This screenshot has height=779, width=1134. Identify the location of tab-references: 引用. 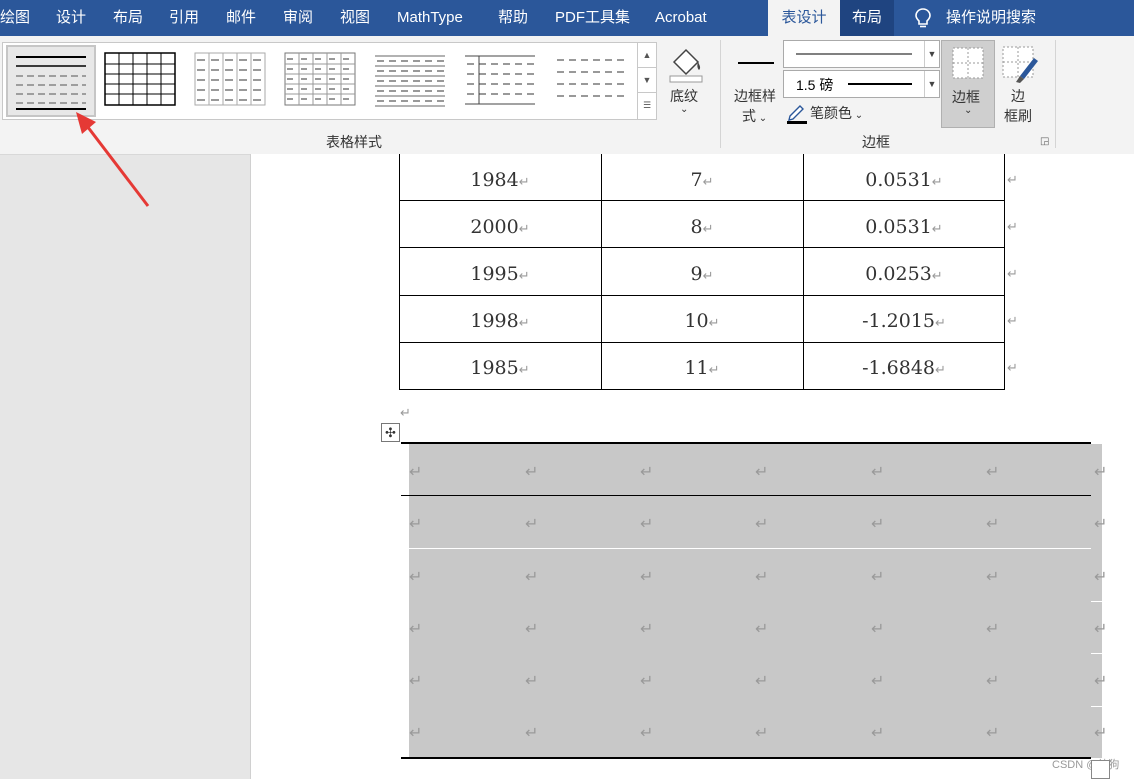
(184, 18).